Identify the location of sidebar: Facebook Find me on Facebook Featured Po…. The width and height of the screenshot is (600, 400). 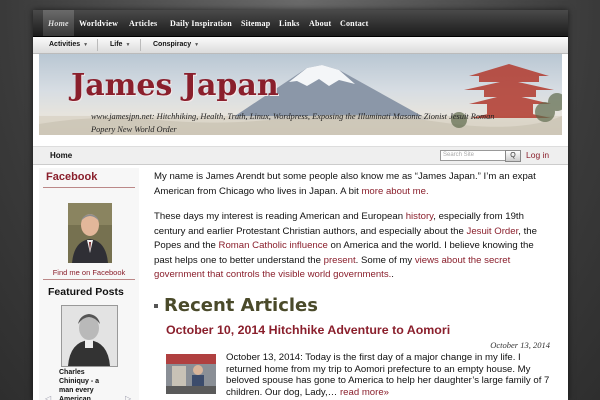
(89, 284).